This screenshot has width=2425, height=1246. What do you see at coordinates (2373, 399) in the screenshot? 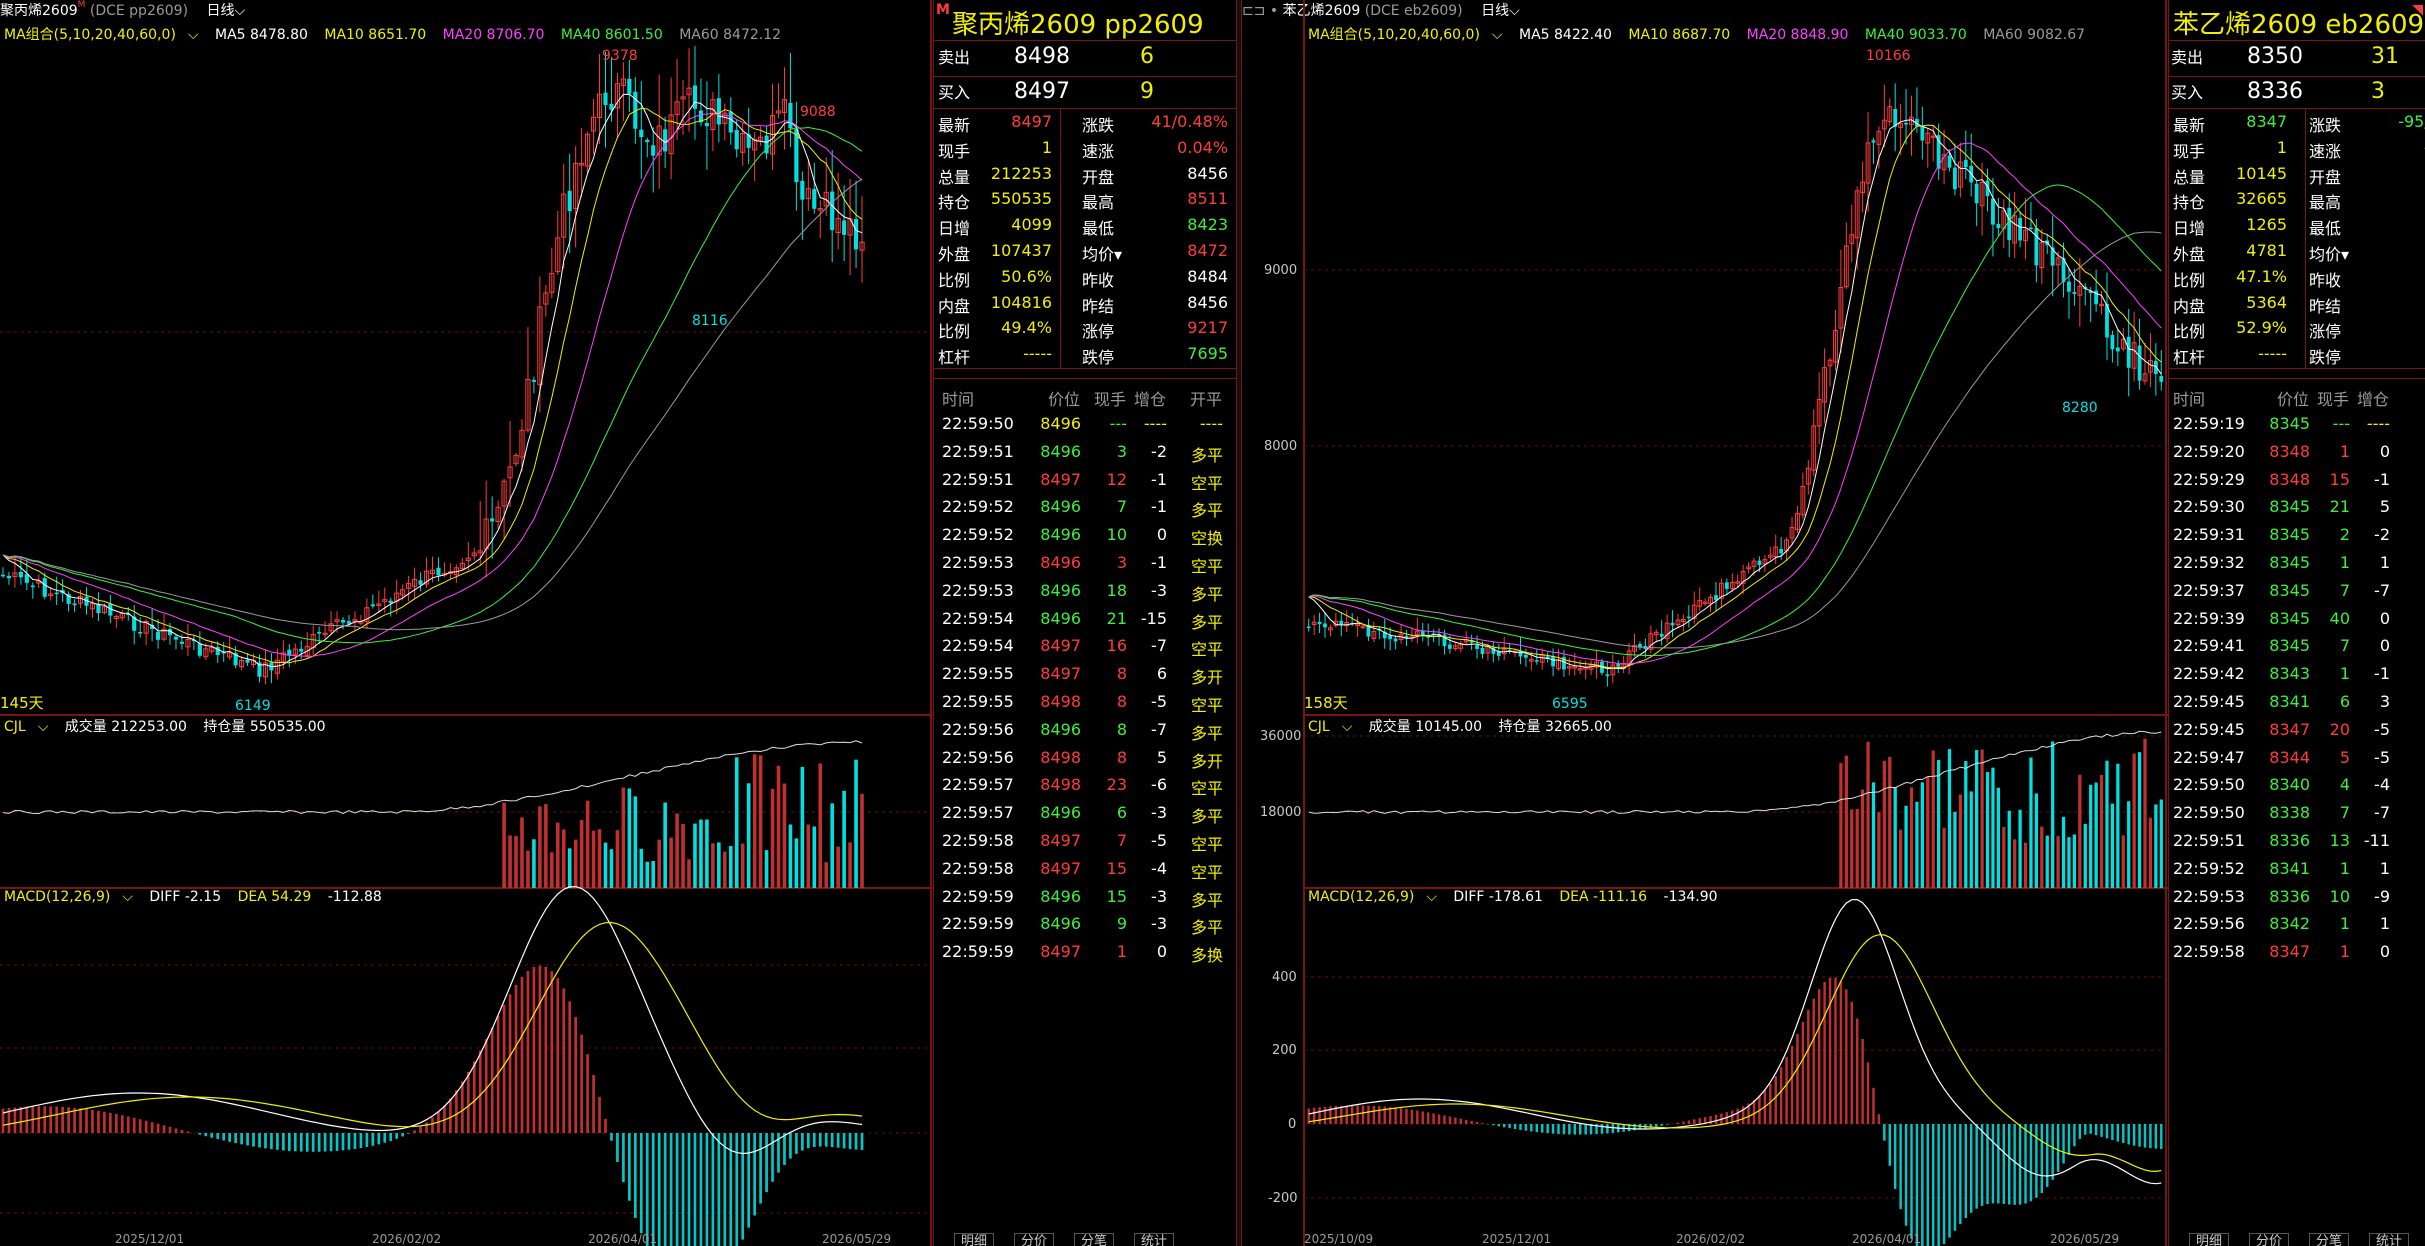
I see `tick-header: 增仓` at bounding box center [2373, 399].